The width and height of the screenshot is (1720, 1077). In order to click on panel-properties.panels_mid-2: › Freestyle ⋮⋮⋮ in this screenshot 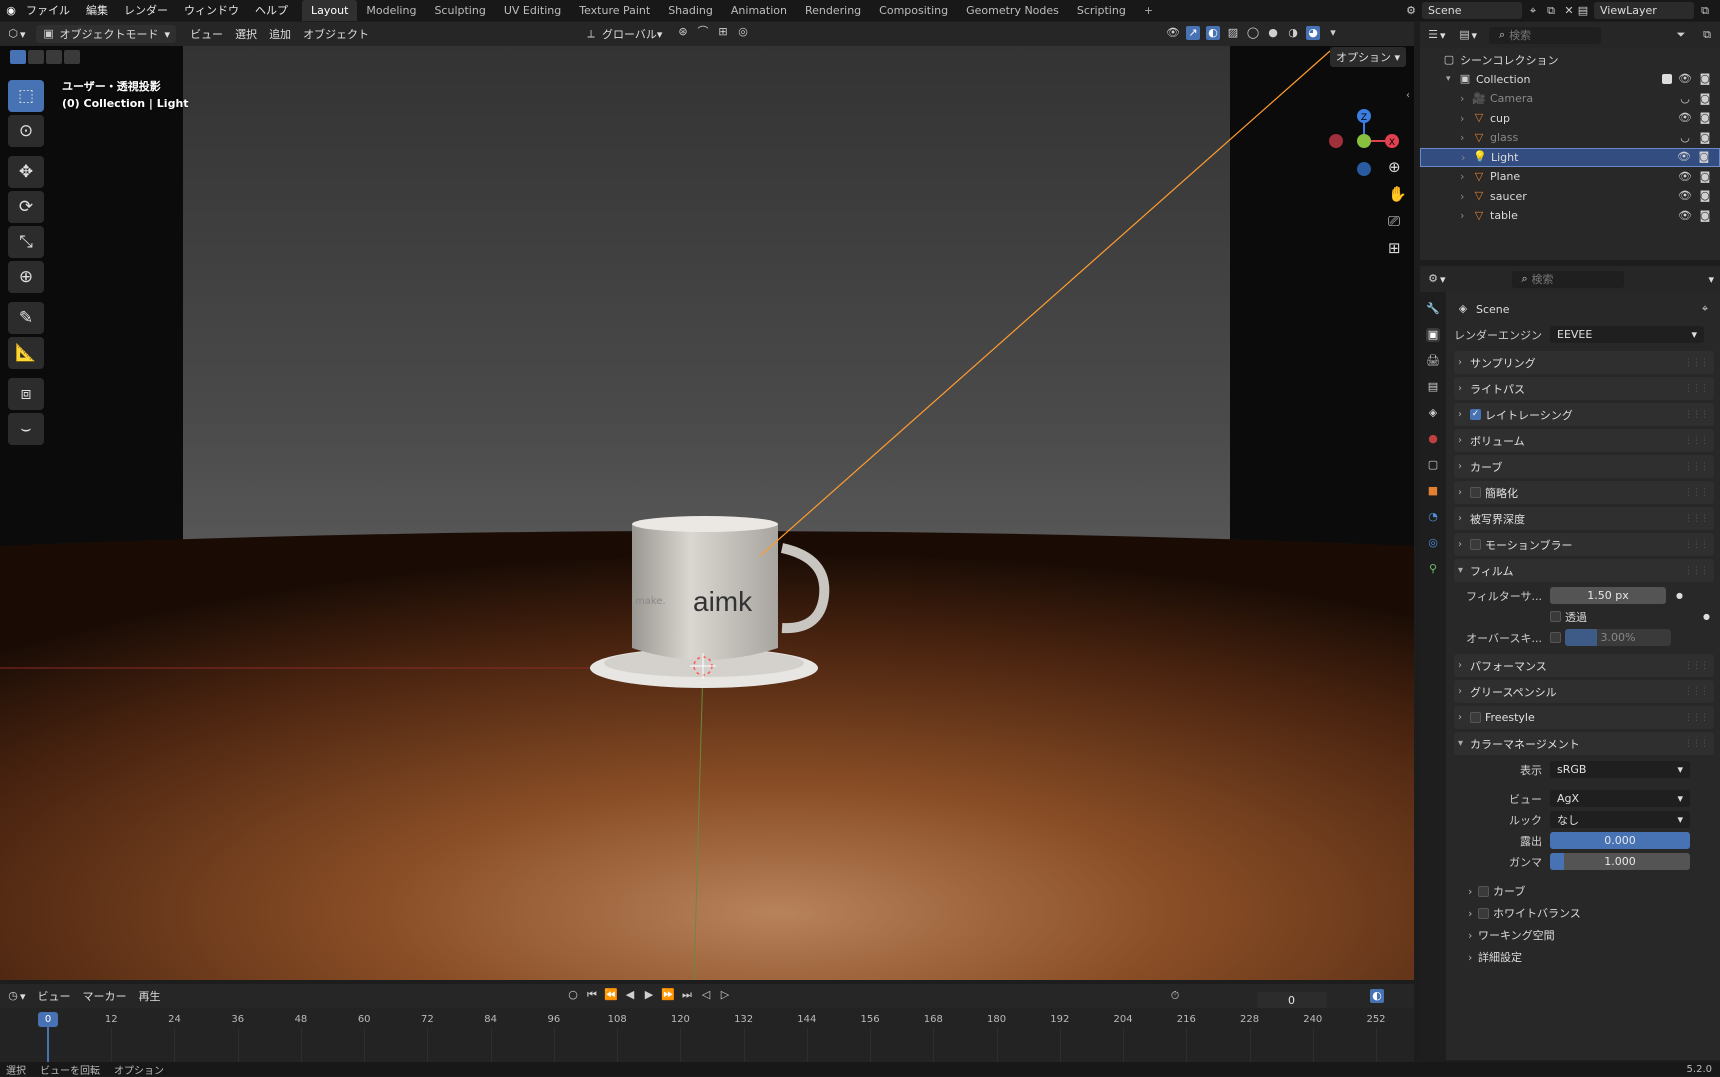, I will do `click(1584, 717)`.